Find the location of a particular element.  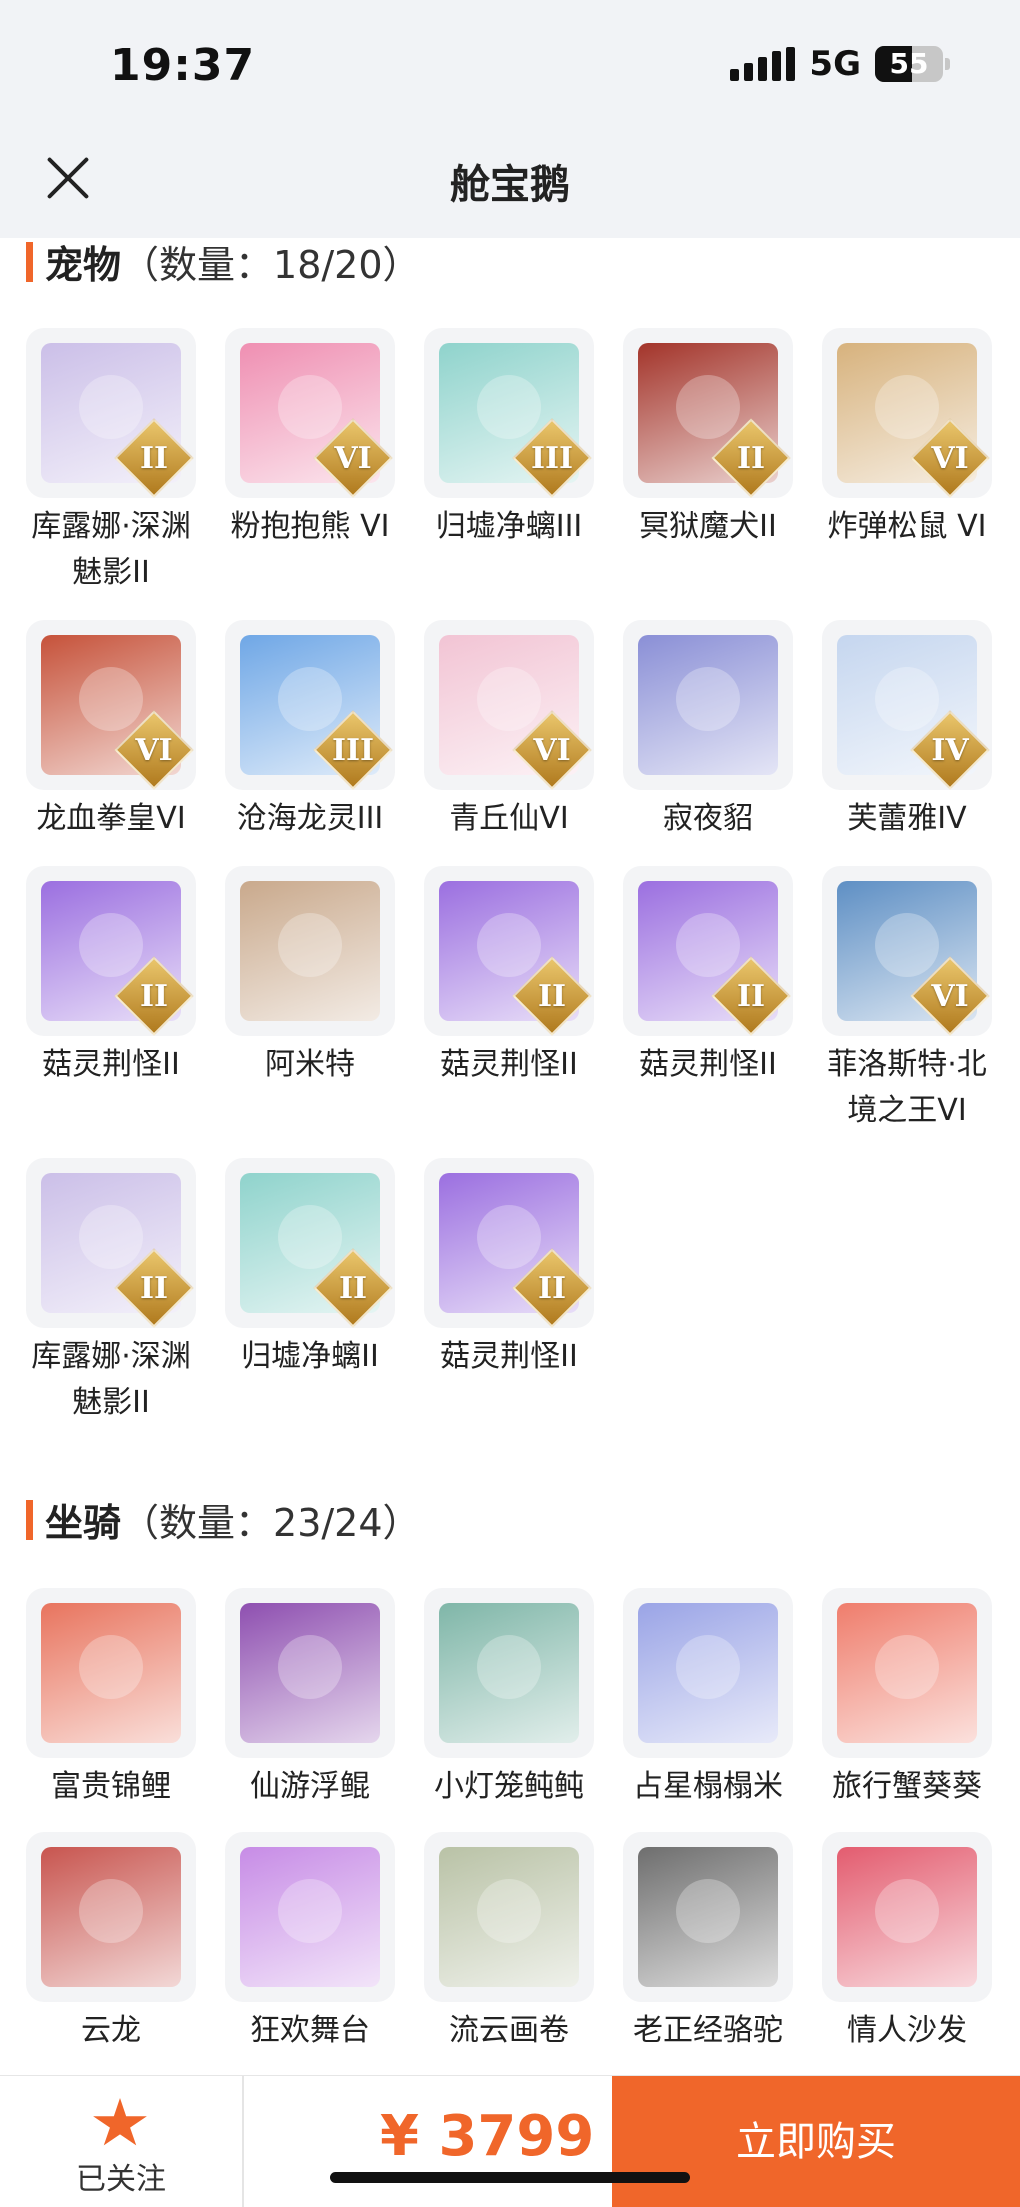

pet-card: VI 粉抱抱熊 VI is located at coordinates (310, 462).